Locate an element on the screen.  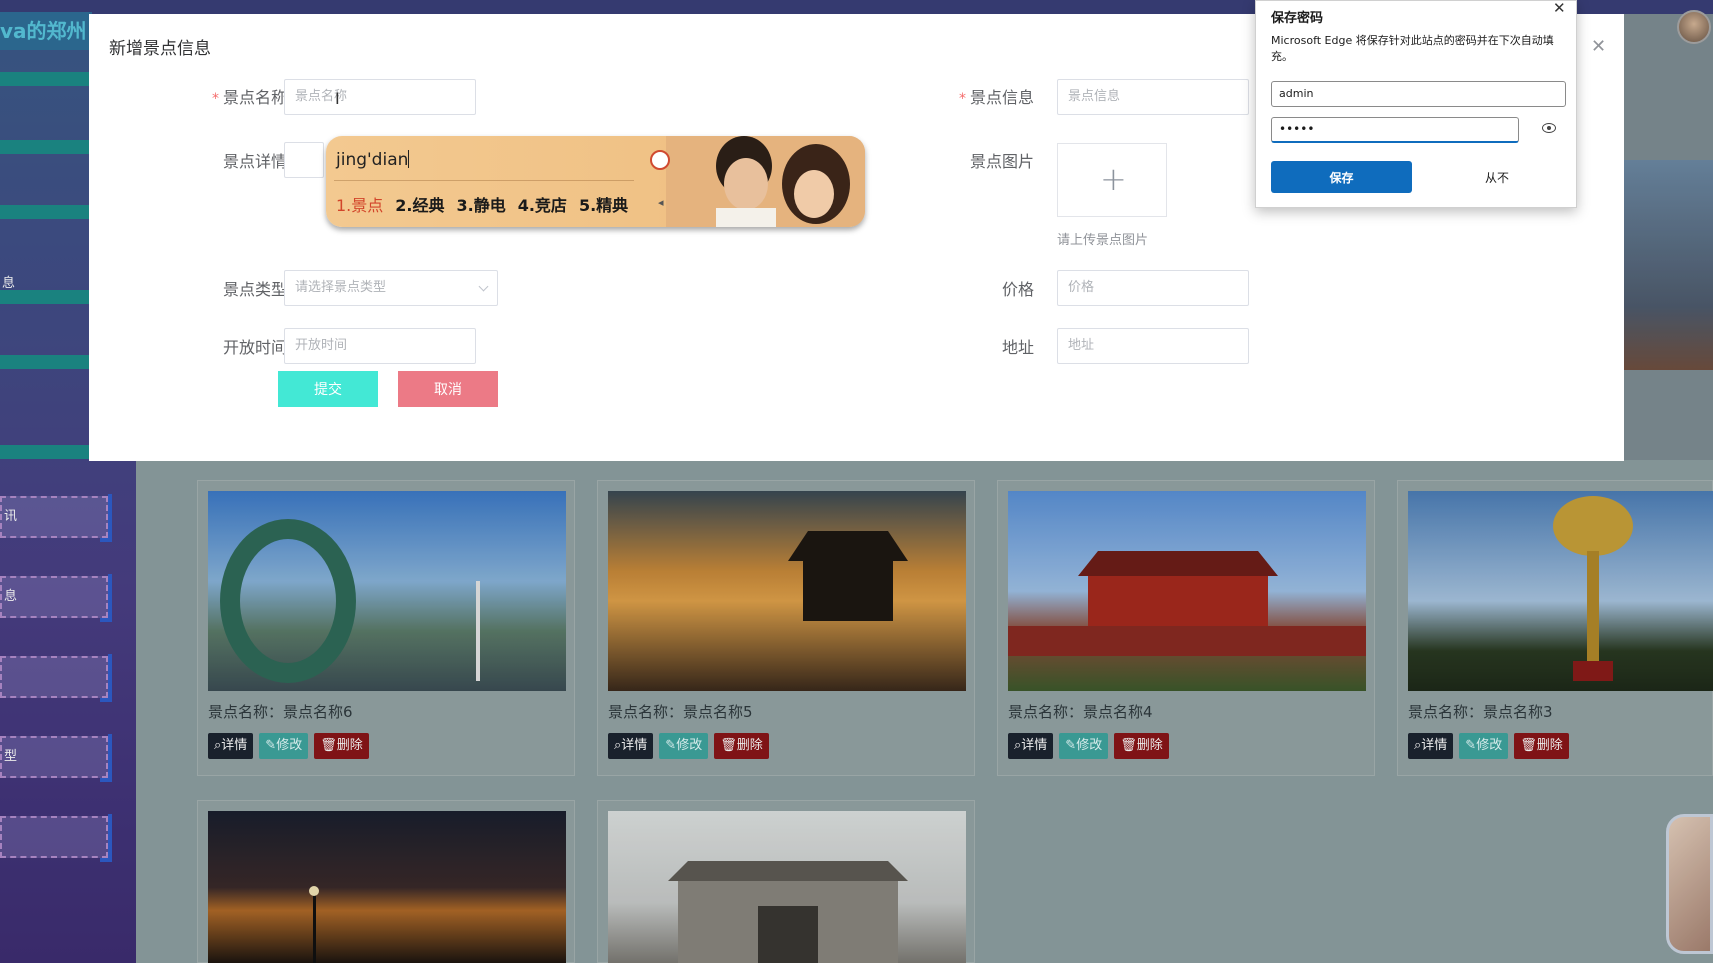
ime-composition-text: jing'dian is located at coordinates (372, 160).